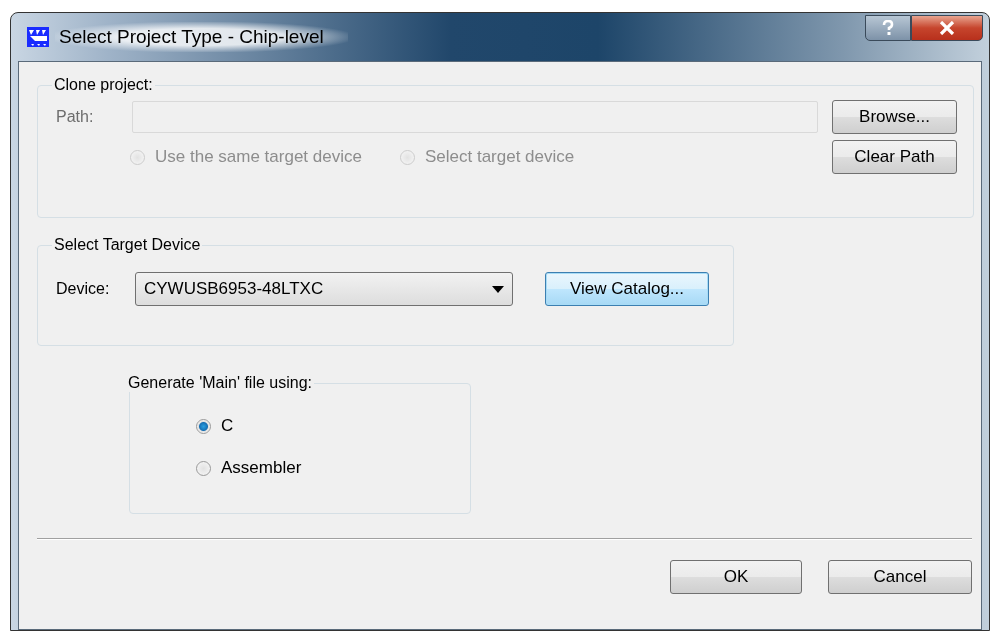  What do you see at coordinates (220, 383) in the screenshot?
I see `group-label: Generate 'Main' file using:` at bounding box center [220, 383].